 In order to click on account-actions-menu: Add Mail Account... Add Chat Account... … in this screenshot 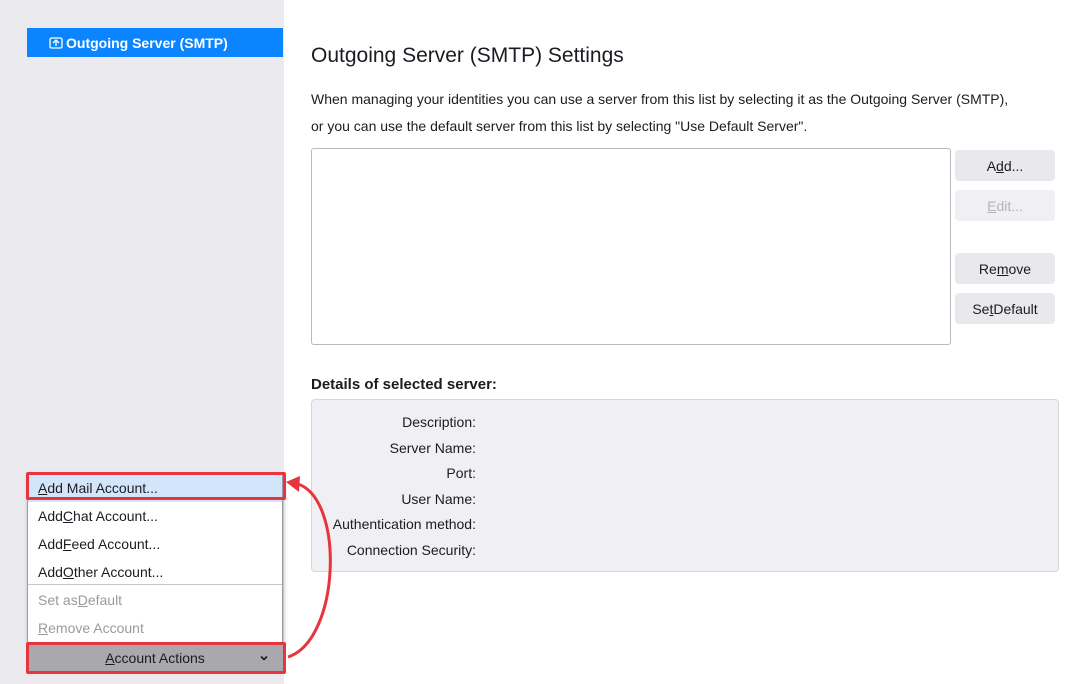, I will do `click(155, 558)`.